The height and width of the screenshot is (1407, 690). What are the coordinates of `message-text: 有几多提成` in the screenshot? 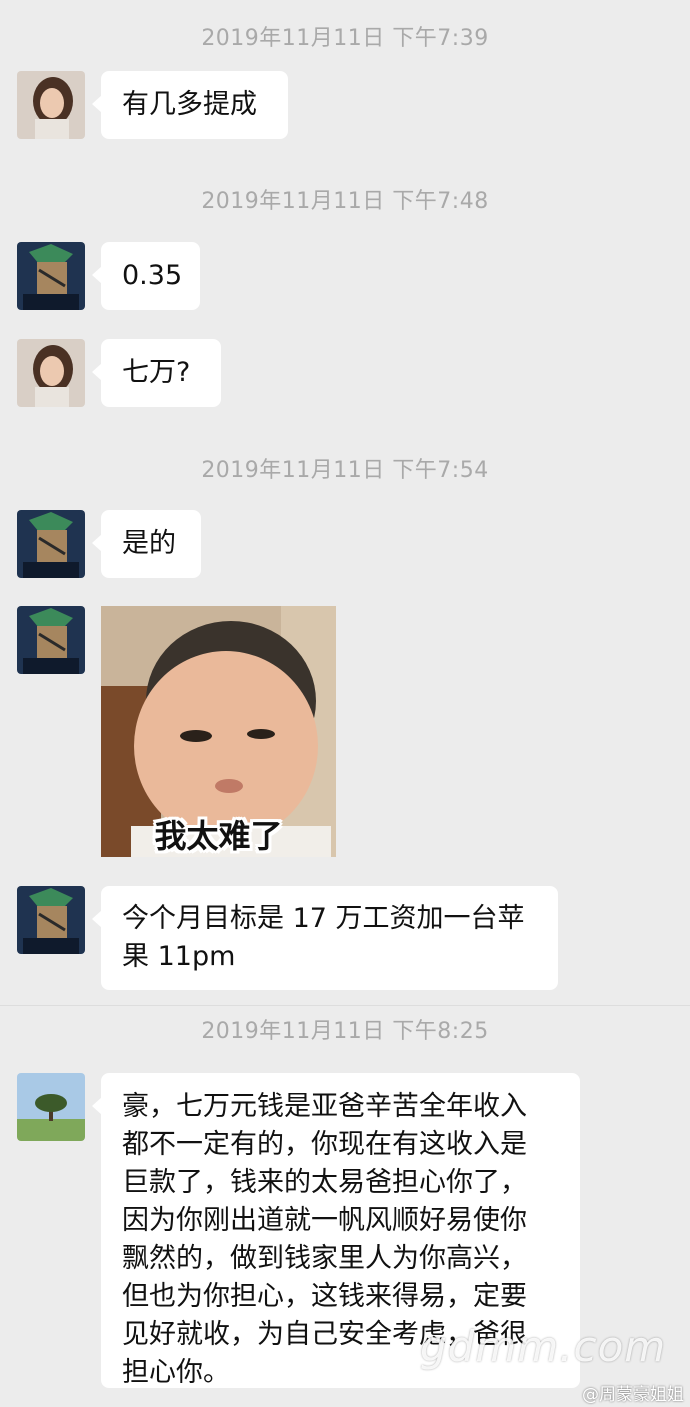 It's located at (189, 104).